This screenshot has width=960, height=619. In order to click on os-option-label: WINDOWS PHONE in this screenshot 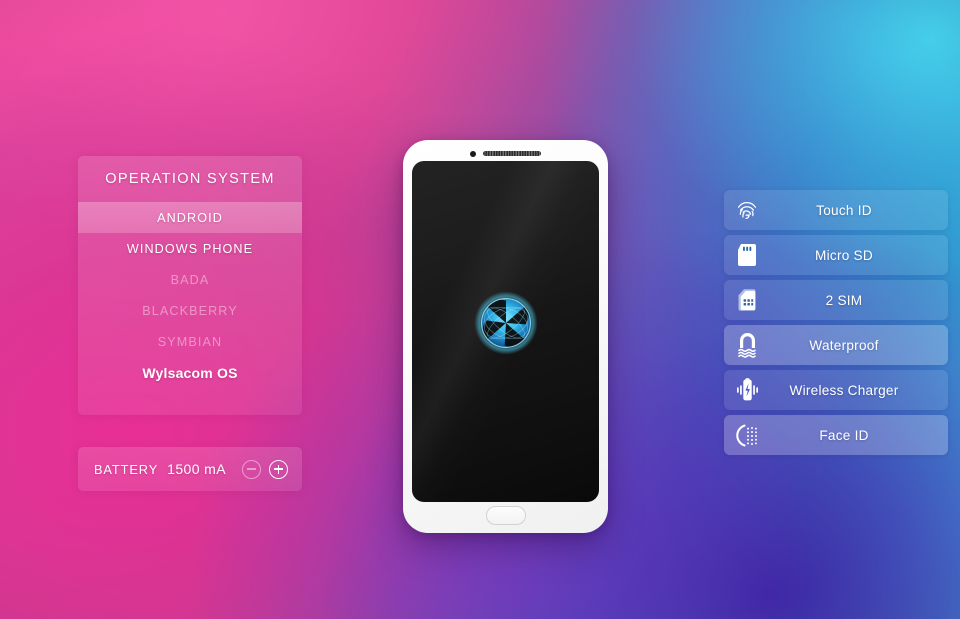, I will do `click(190, 248)`.